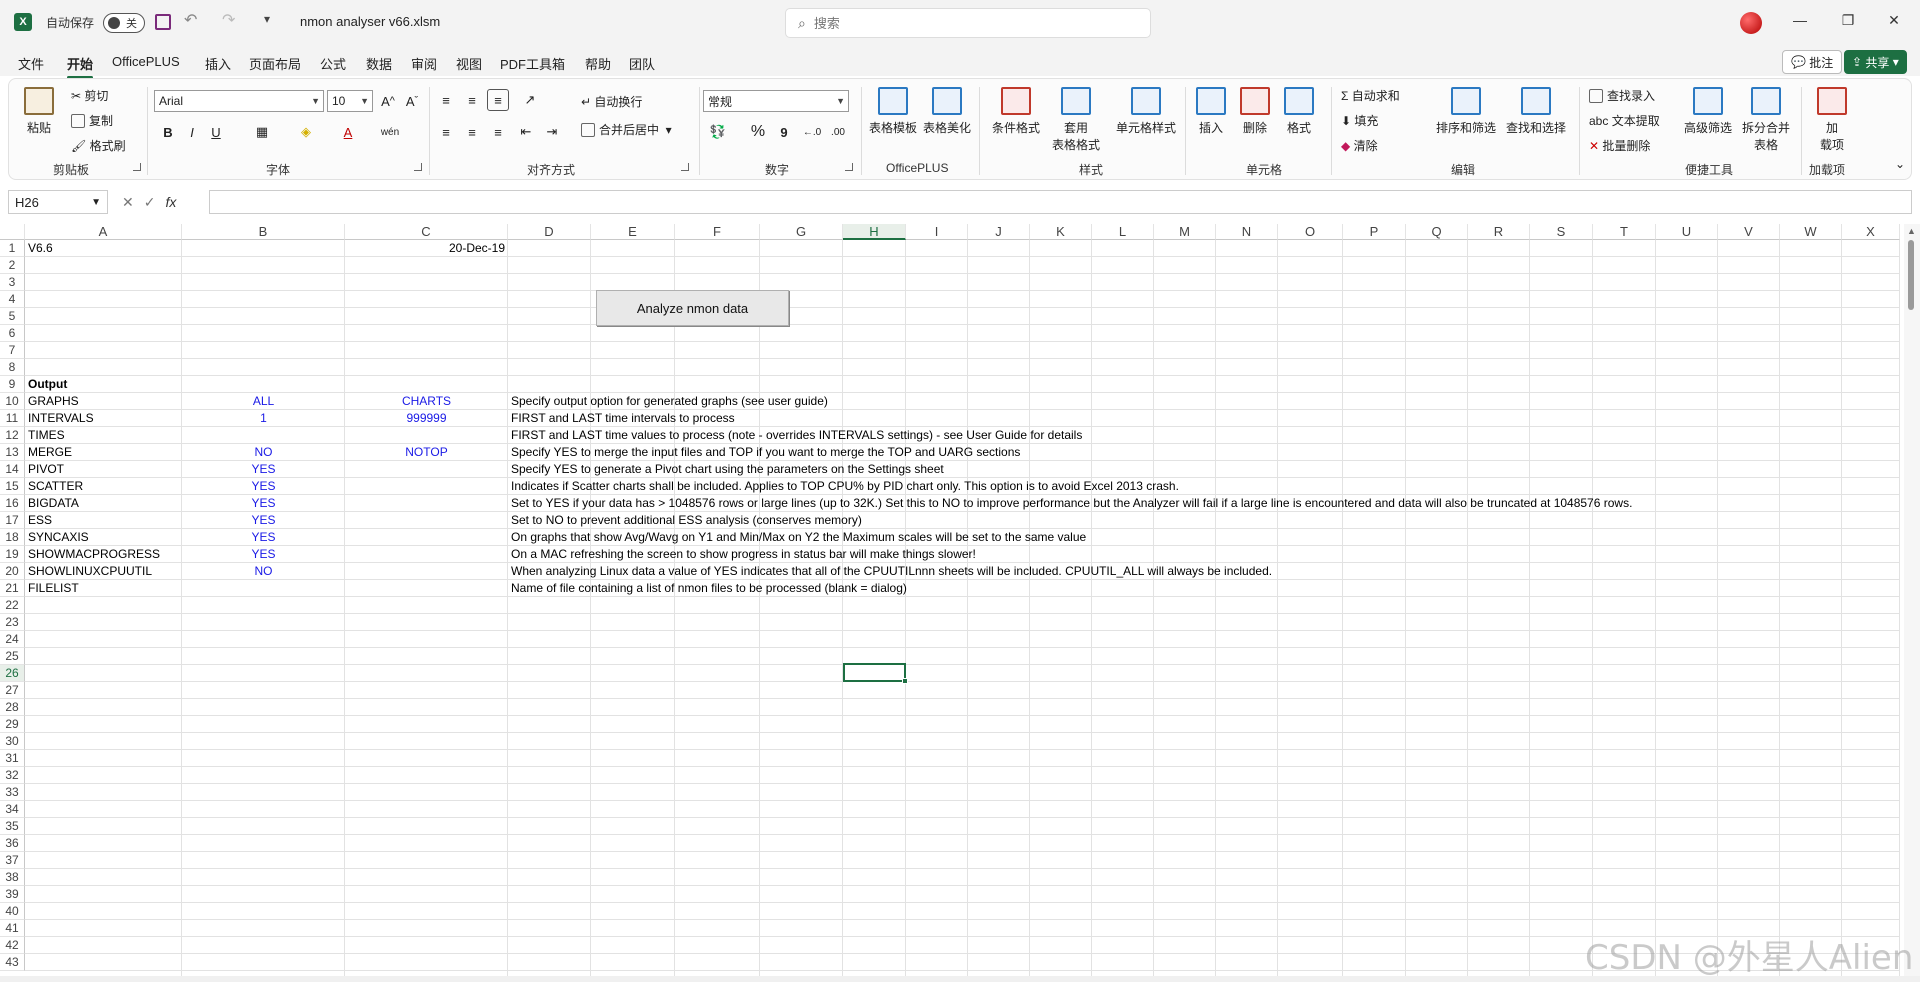  What do you see at coordinates (801, 232) in the screenshot?
I see `column-header-g: G` at bounding box center [801, 232].